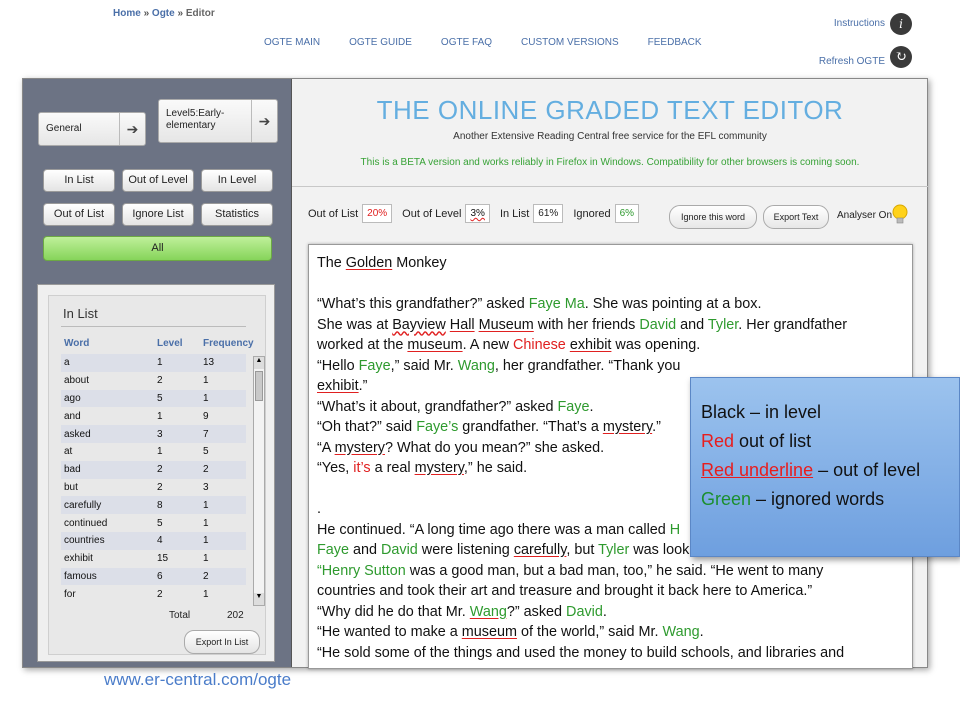  What do you see at coordinates (71, 487) in the screenshot?
I see `cell-word: but` at bounding box center [71, 487].